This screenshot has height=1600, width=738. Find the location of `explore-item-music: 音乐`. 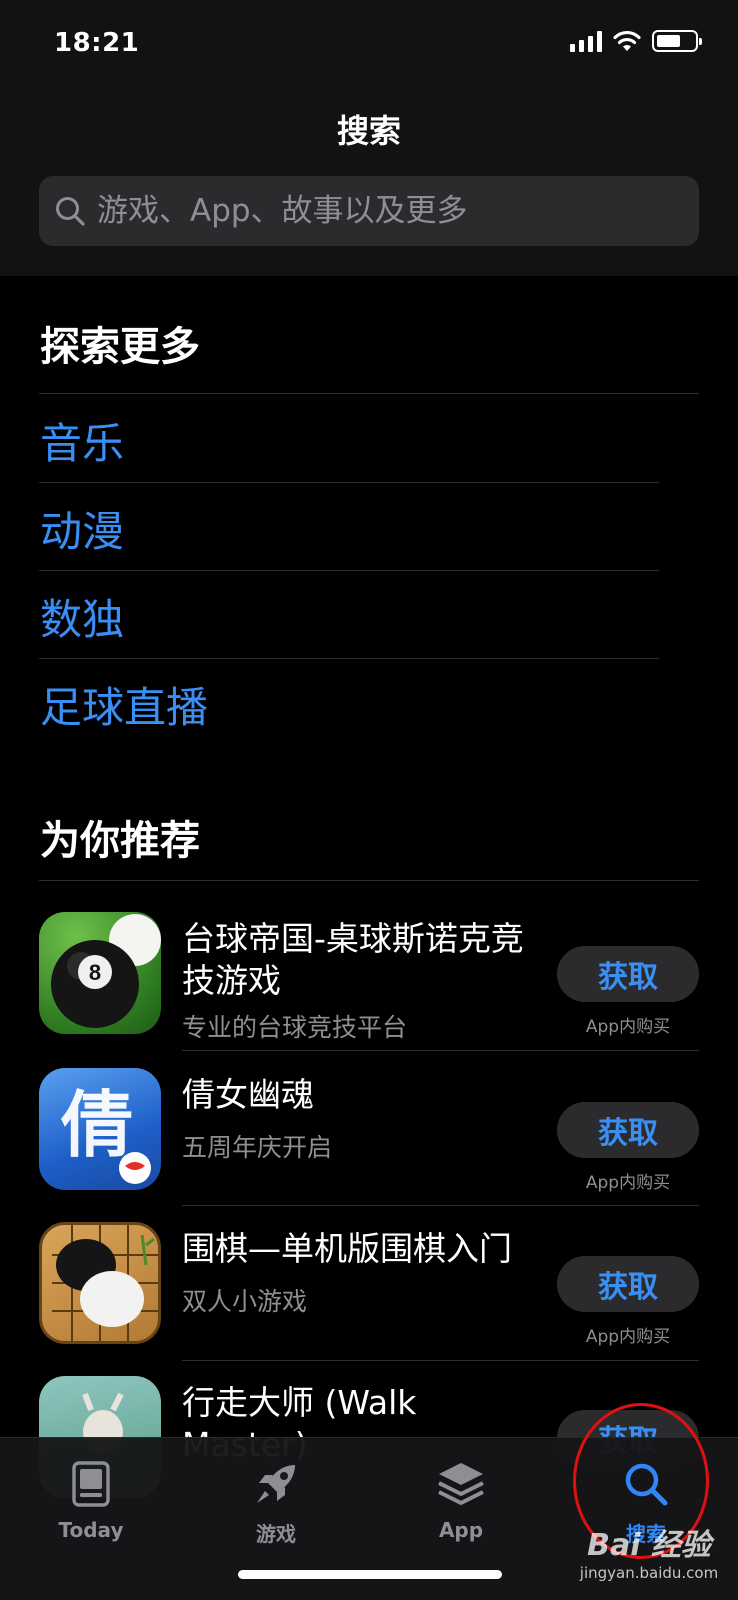

explore-item-music: 音乐 is located at coordinates (350, 440).